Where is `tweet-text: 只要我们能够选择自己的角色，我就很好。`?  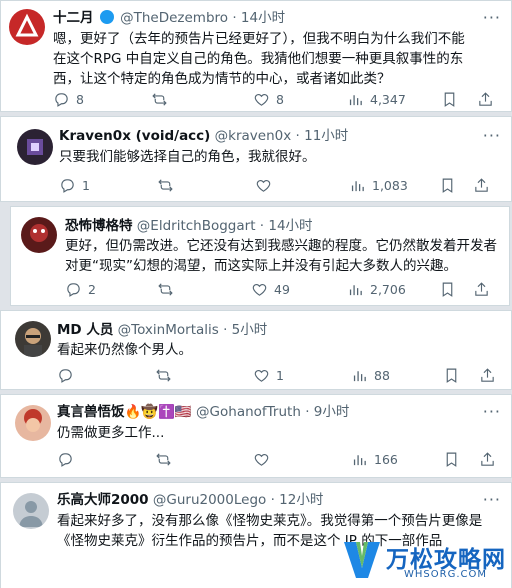
tweet-text: 只要我们能够选择自己的角色，我就很好。 is located at coordinates (187, 157).